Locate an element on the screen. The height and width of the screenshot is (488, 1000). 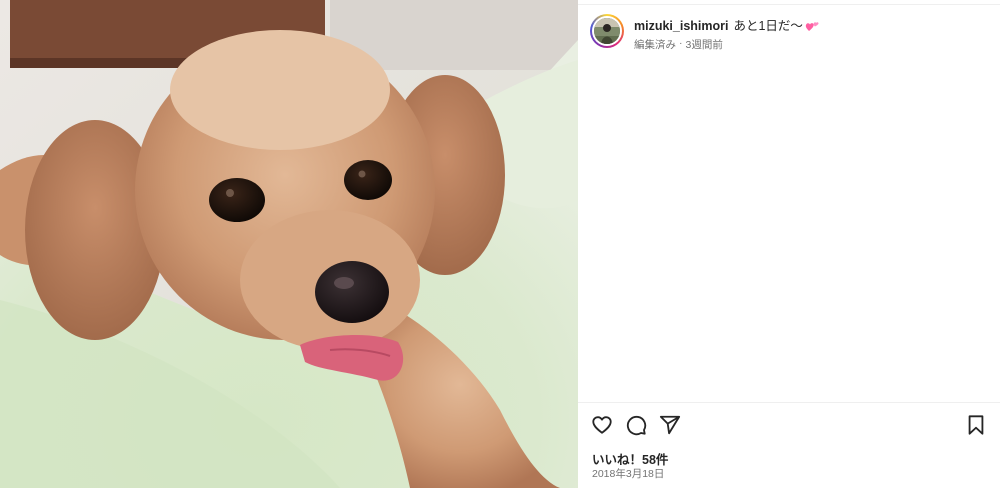
caption-text: あと1日だ〜 is located at coordinates (768, 26).